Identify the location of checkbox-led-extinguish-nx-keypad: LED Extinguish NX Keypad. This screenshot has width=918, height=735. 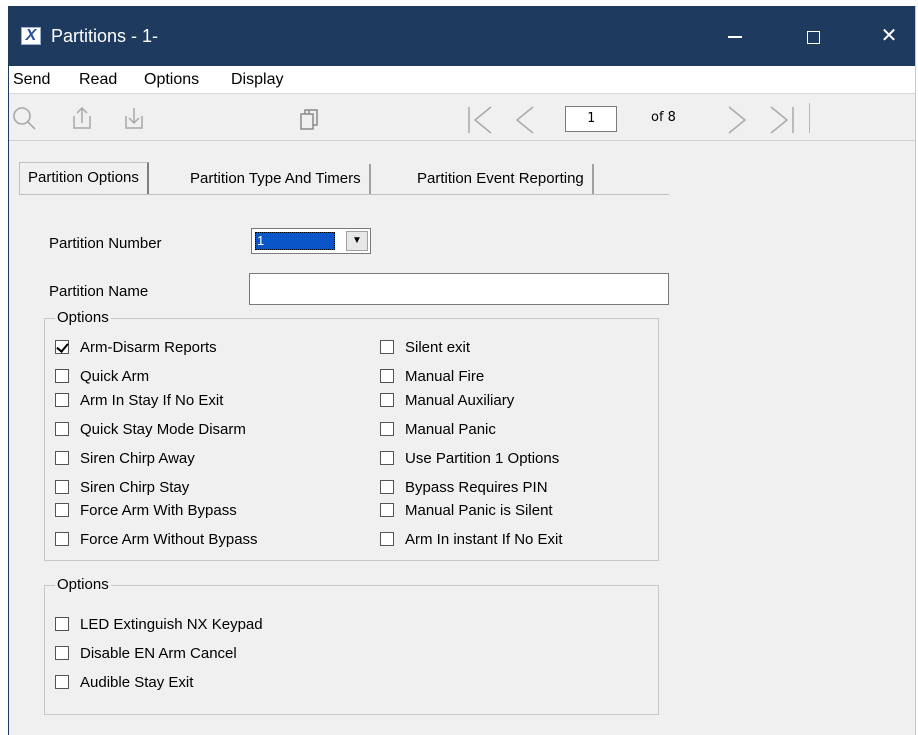
(159, 626).